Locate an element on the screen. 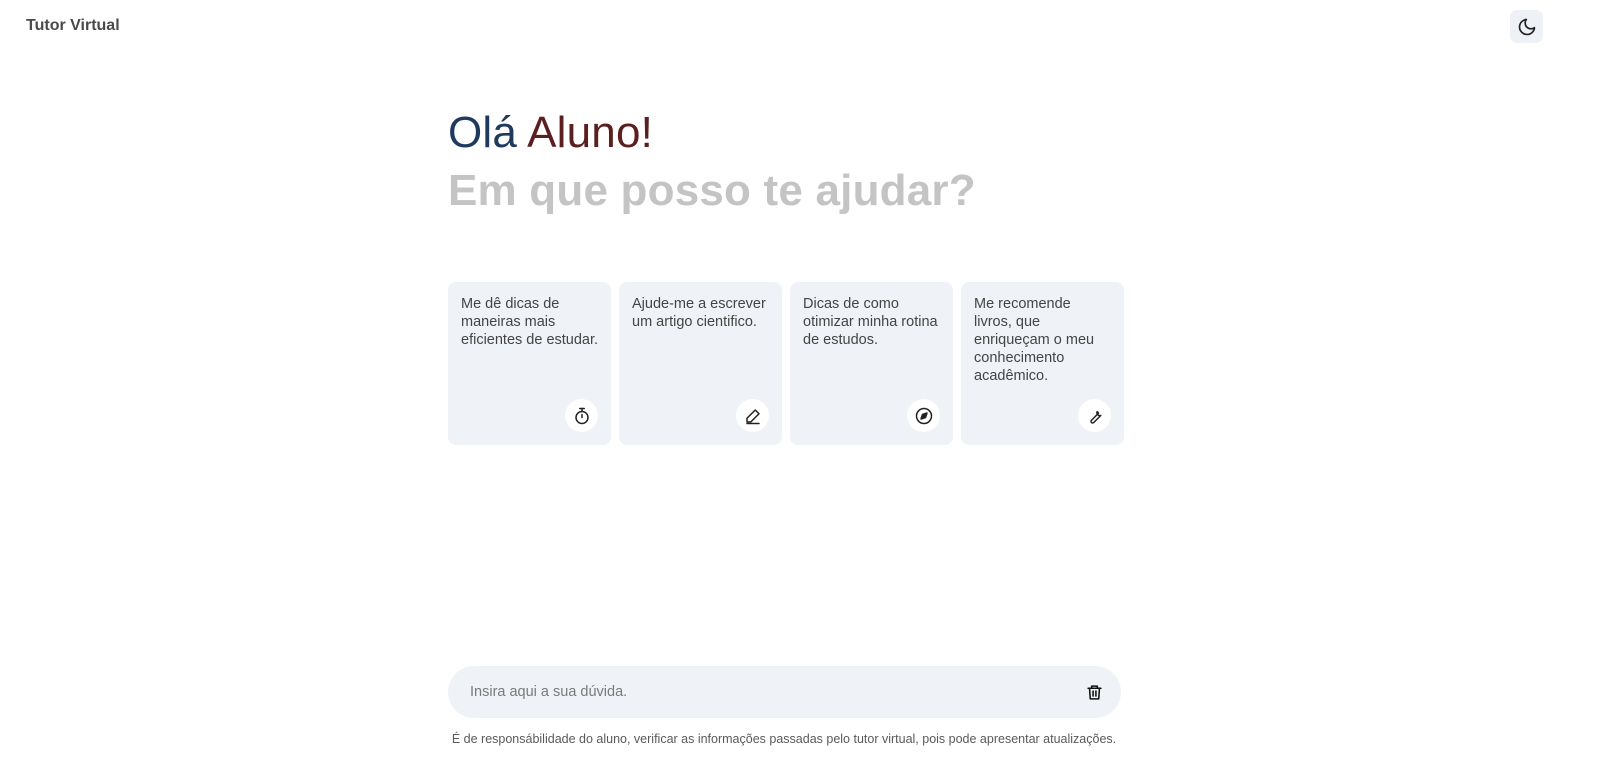 This screenshot has width=1600, height=776. greeting-heading: Olá Aluno! is located at coordinates (550, 133).